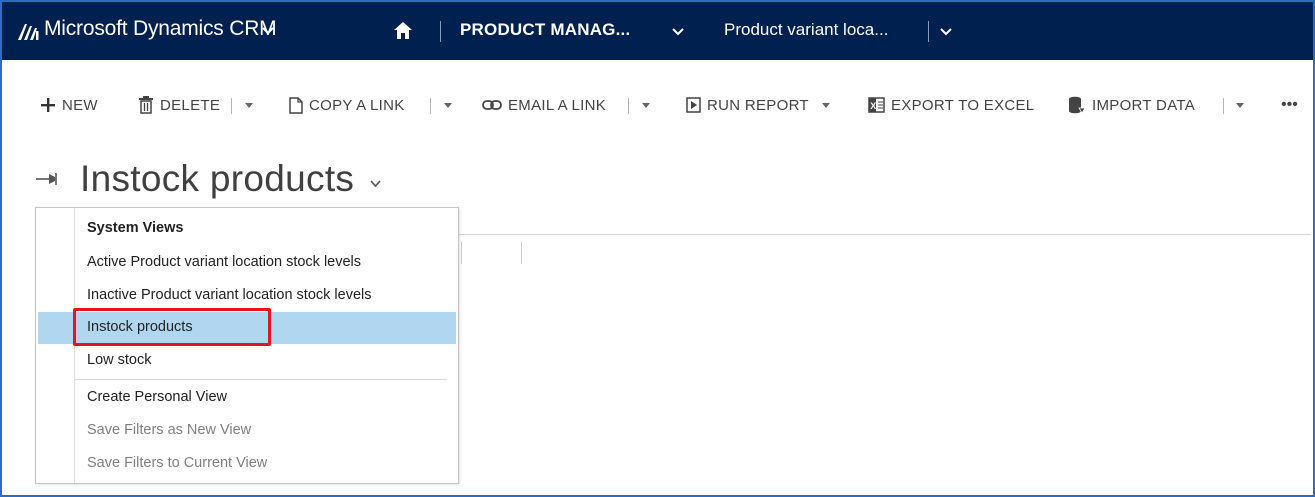 The image size is (1315, 497). I want to click on new-button: NEW, so click(69, 105).